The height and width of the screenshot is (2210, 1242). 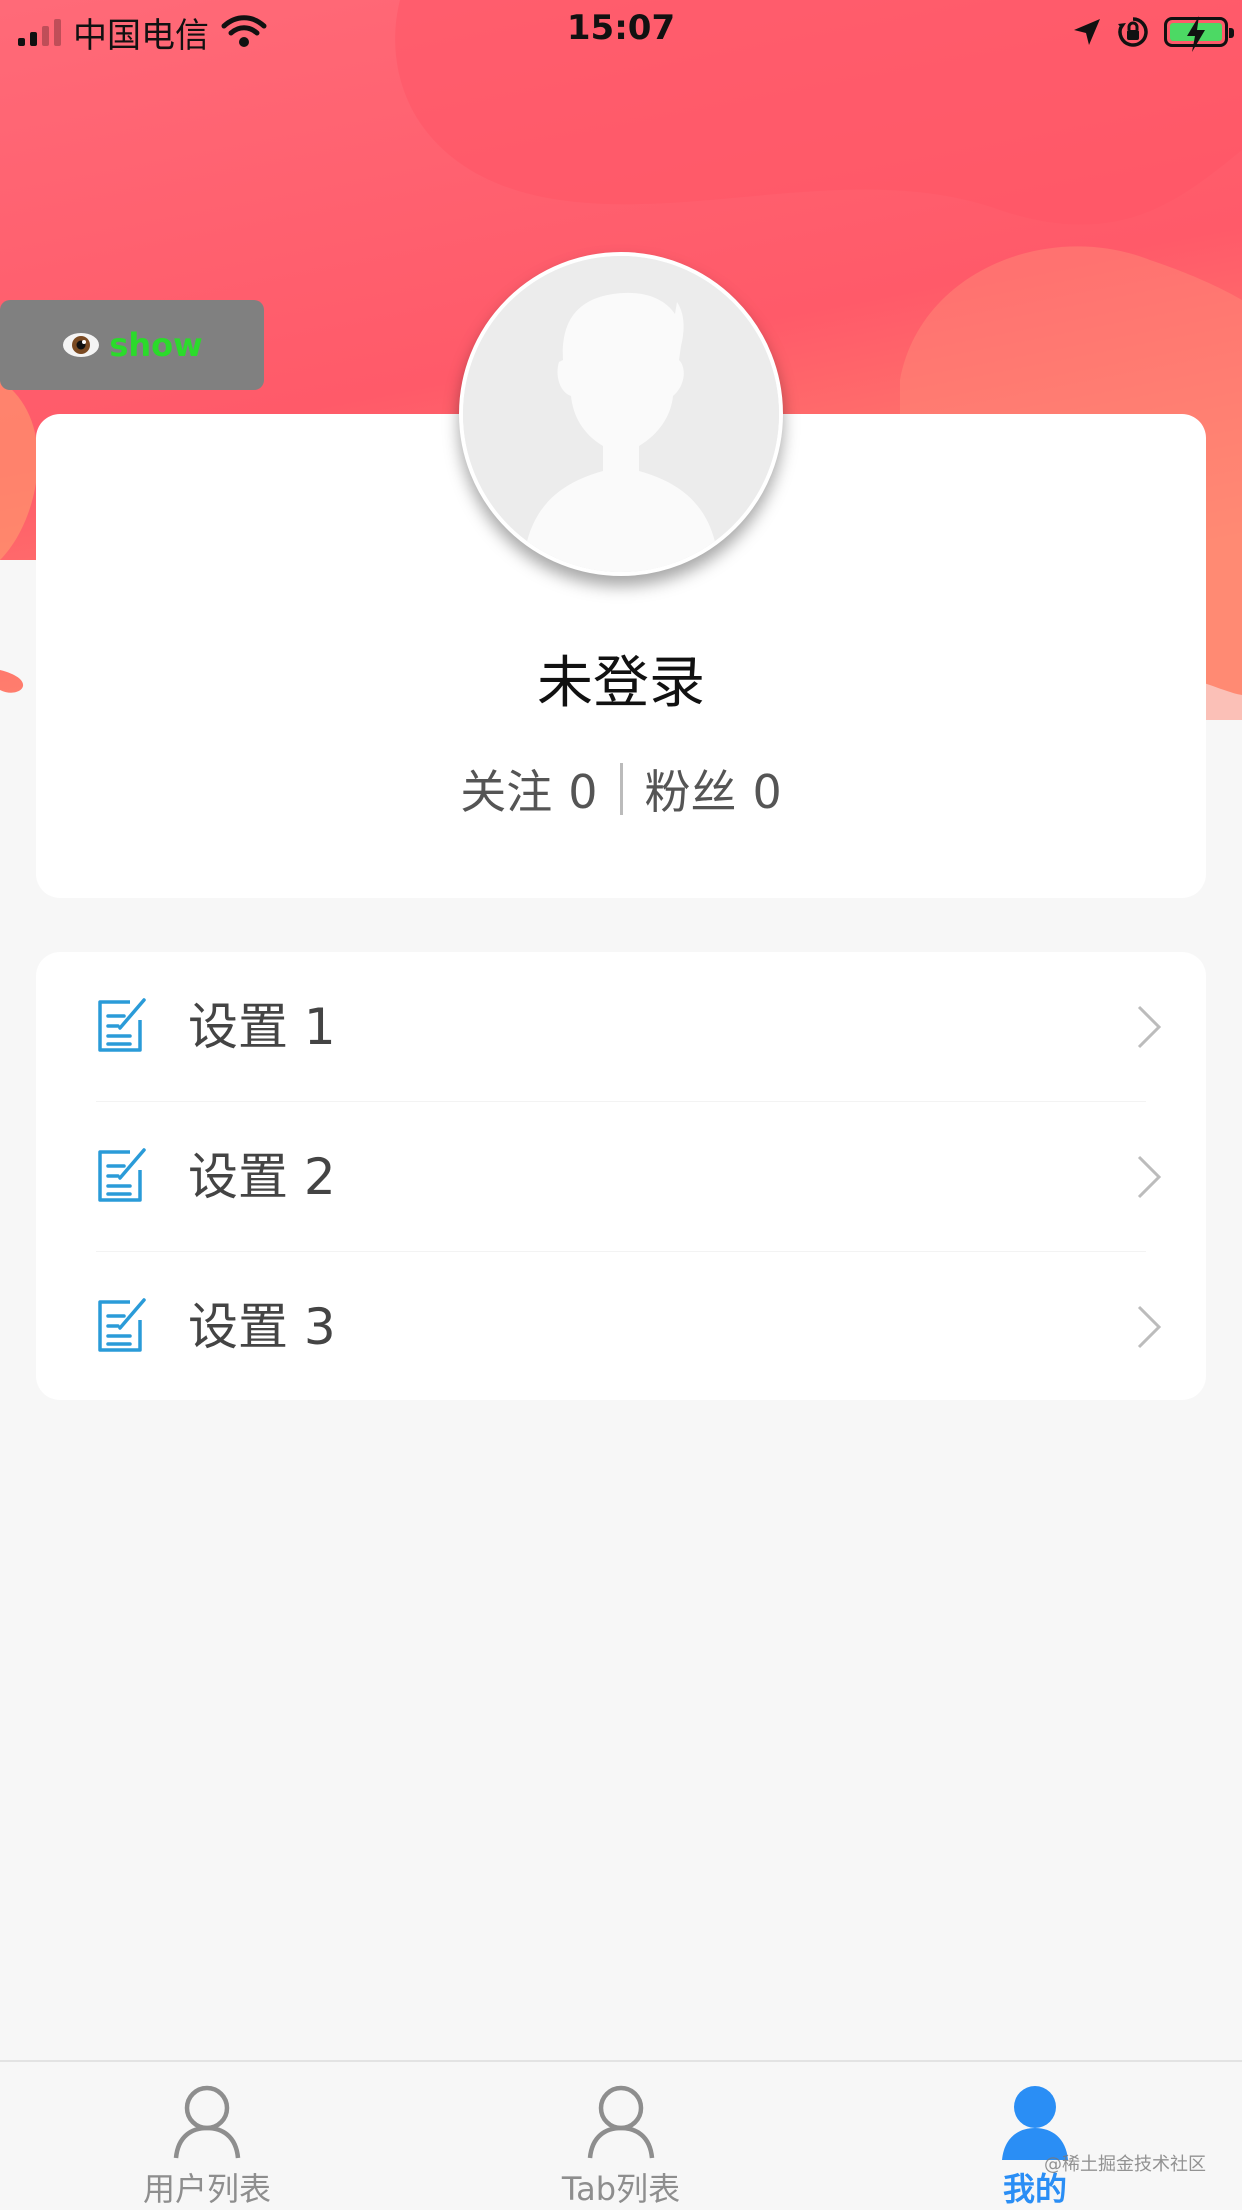 What do you see at coordinates (1196, 34) in the screenshot?
I see `charging-bolt-icon` at bounding box center [1196, 34].